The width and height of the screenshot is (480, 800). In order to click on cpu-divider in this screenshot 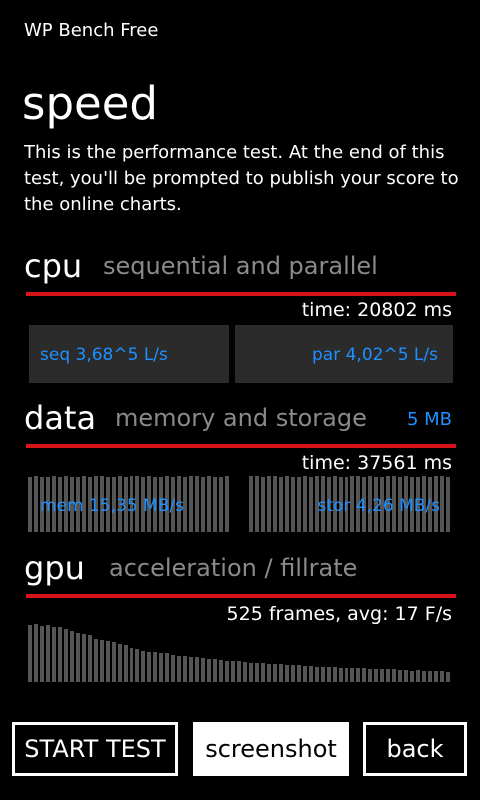, I will do `click(241, 294)`.